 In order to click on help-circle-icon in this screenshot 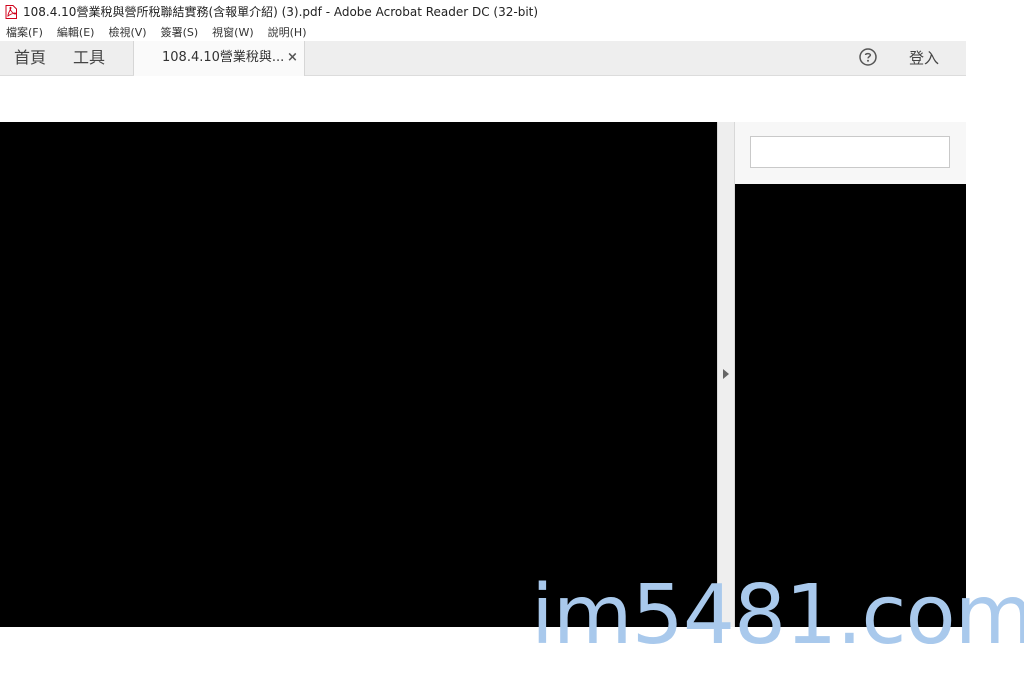, I will do `click(868, 57)`.